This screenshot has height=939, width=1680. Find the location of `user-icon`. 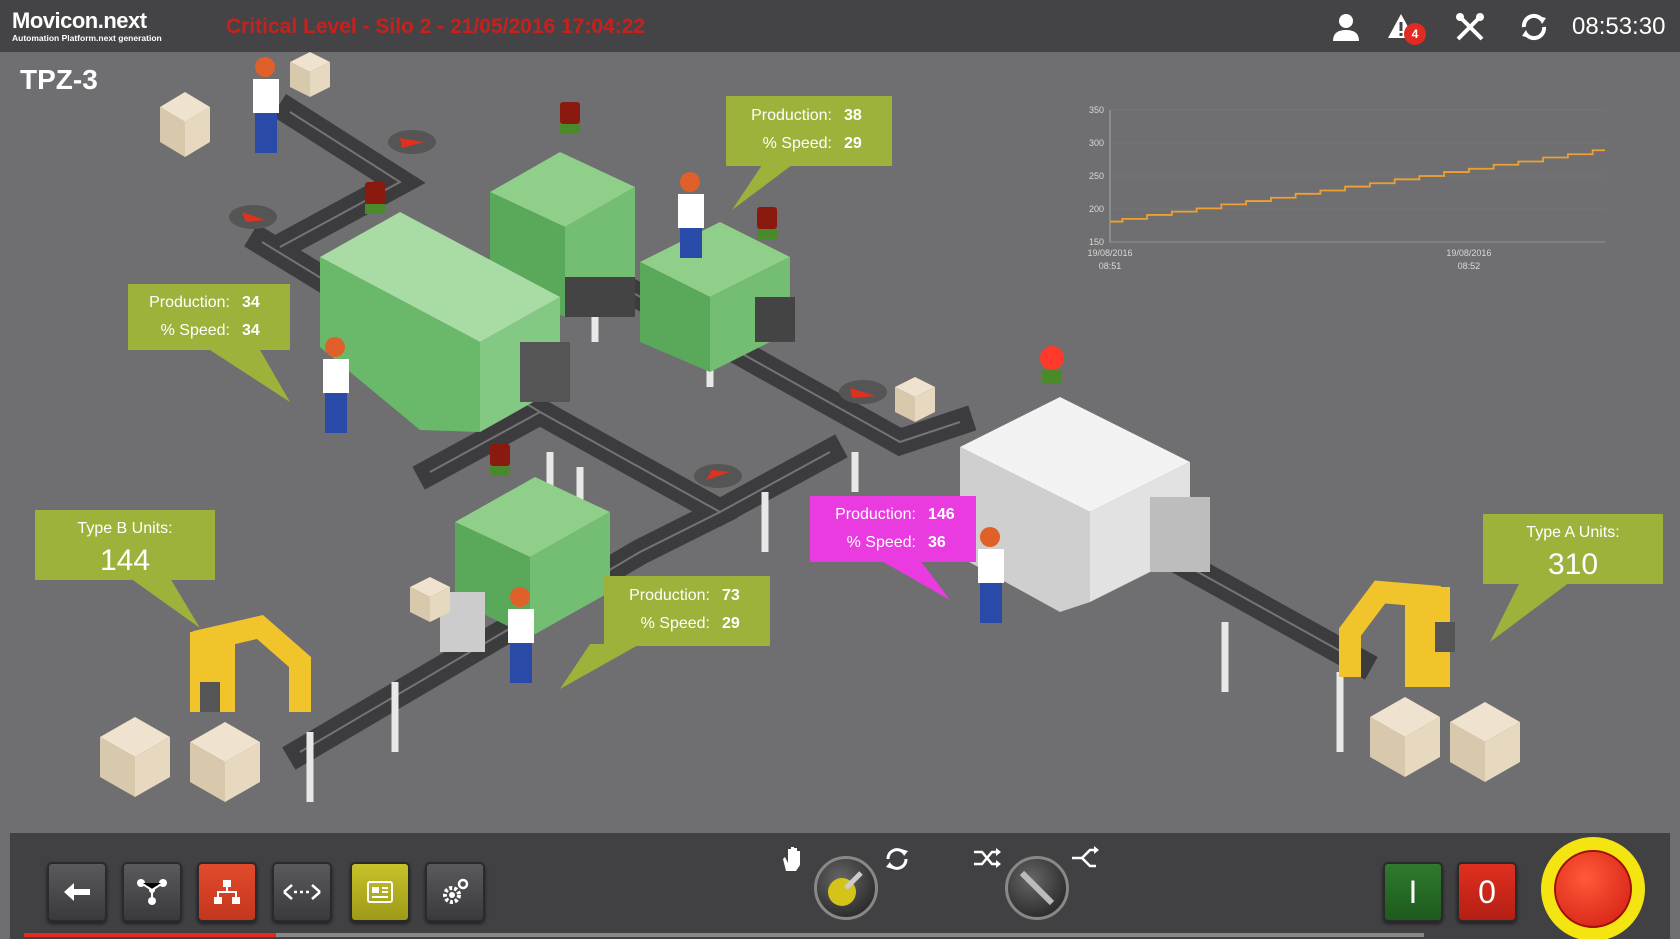

user-icon is located at coordinates (1346, 27).